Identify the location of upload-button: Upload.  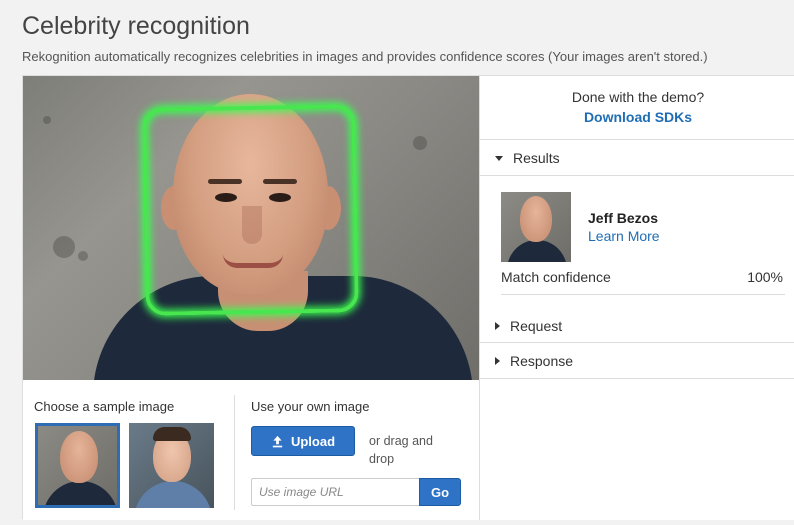
(303, 441).